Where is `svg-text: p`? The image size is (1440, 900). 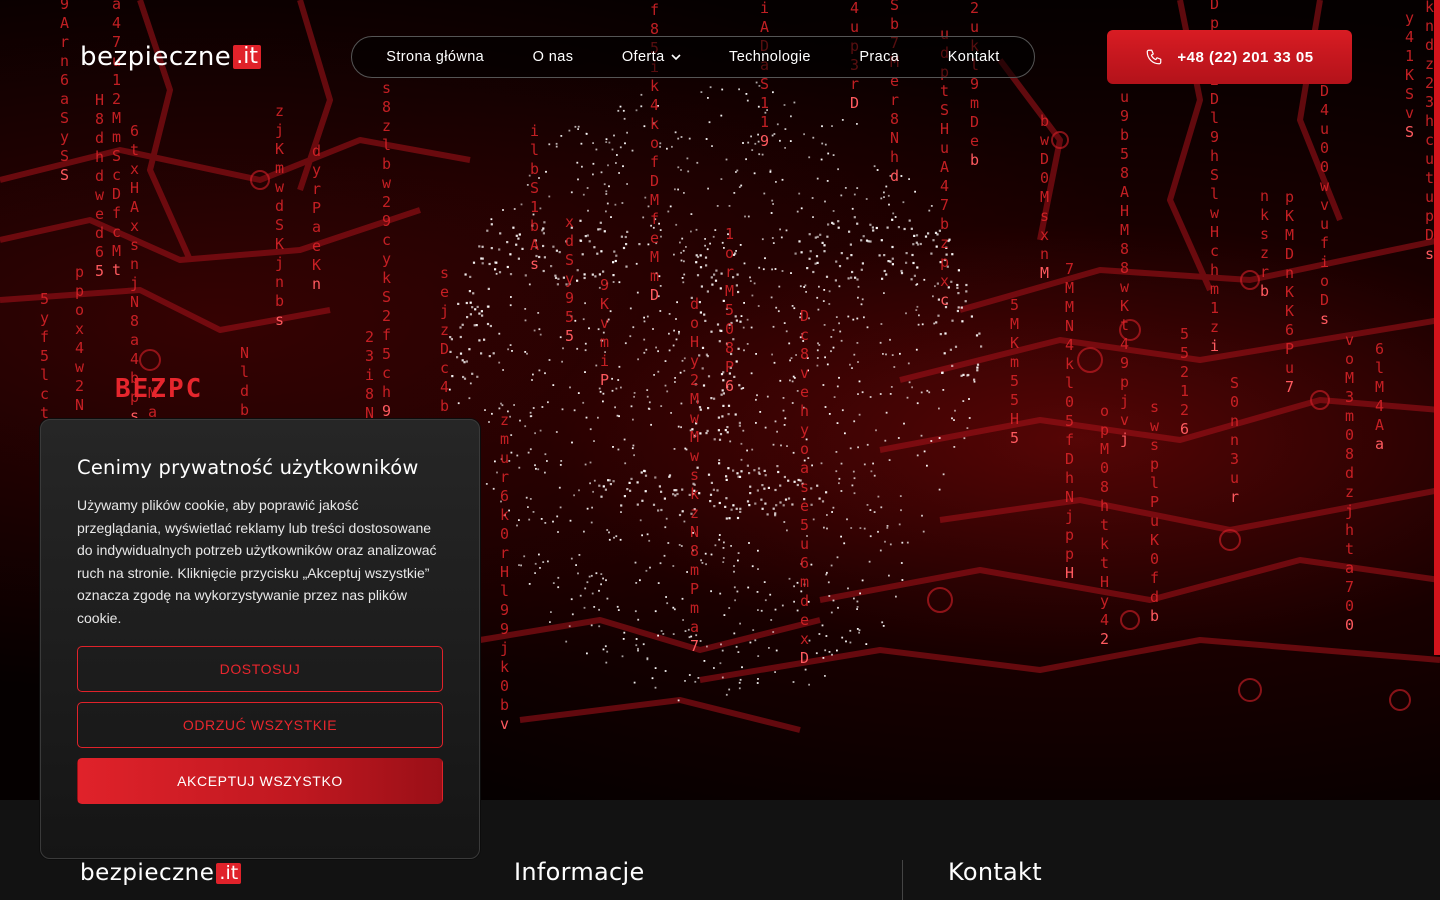
svg-text: p is located at coordinates (1069, 554).